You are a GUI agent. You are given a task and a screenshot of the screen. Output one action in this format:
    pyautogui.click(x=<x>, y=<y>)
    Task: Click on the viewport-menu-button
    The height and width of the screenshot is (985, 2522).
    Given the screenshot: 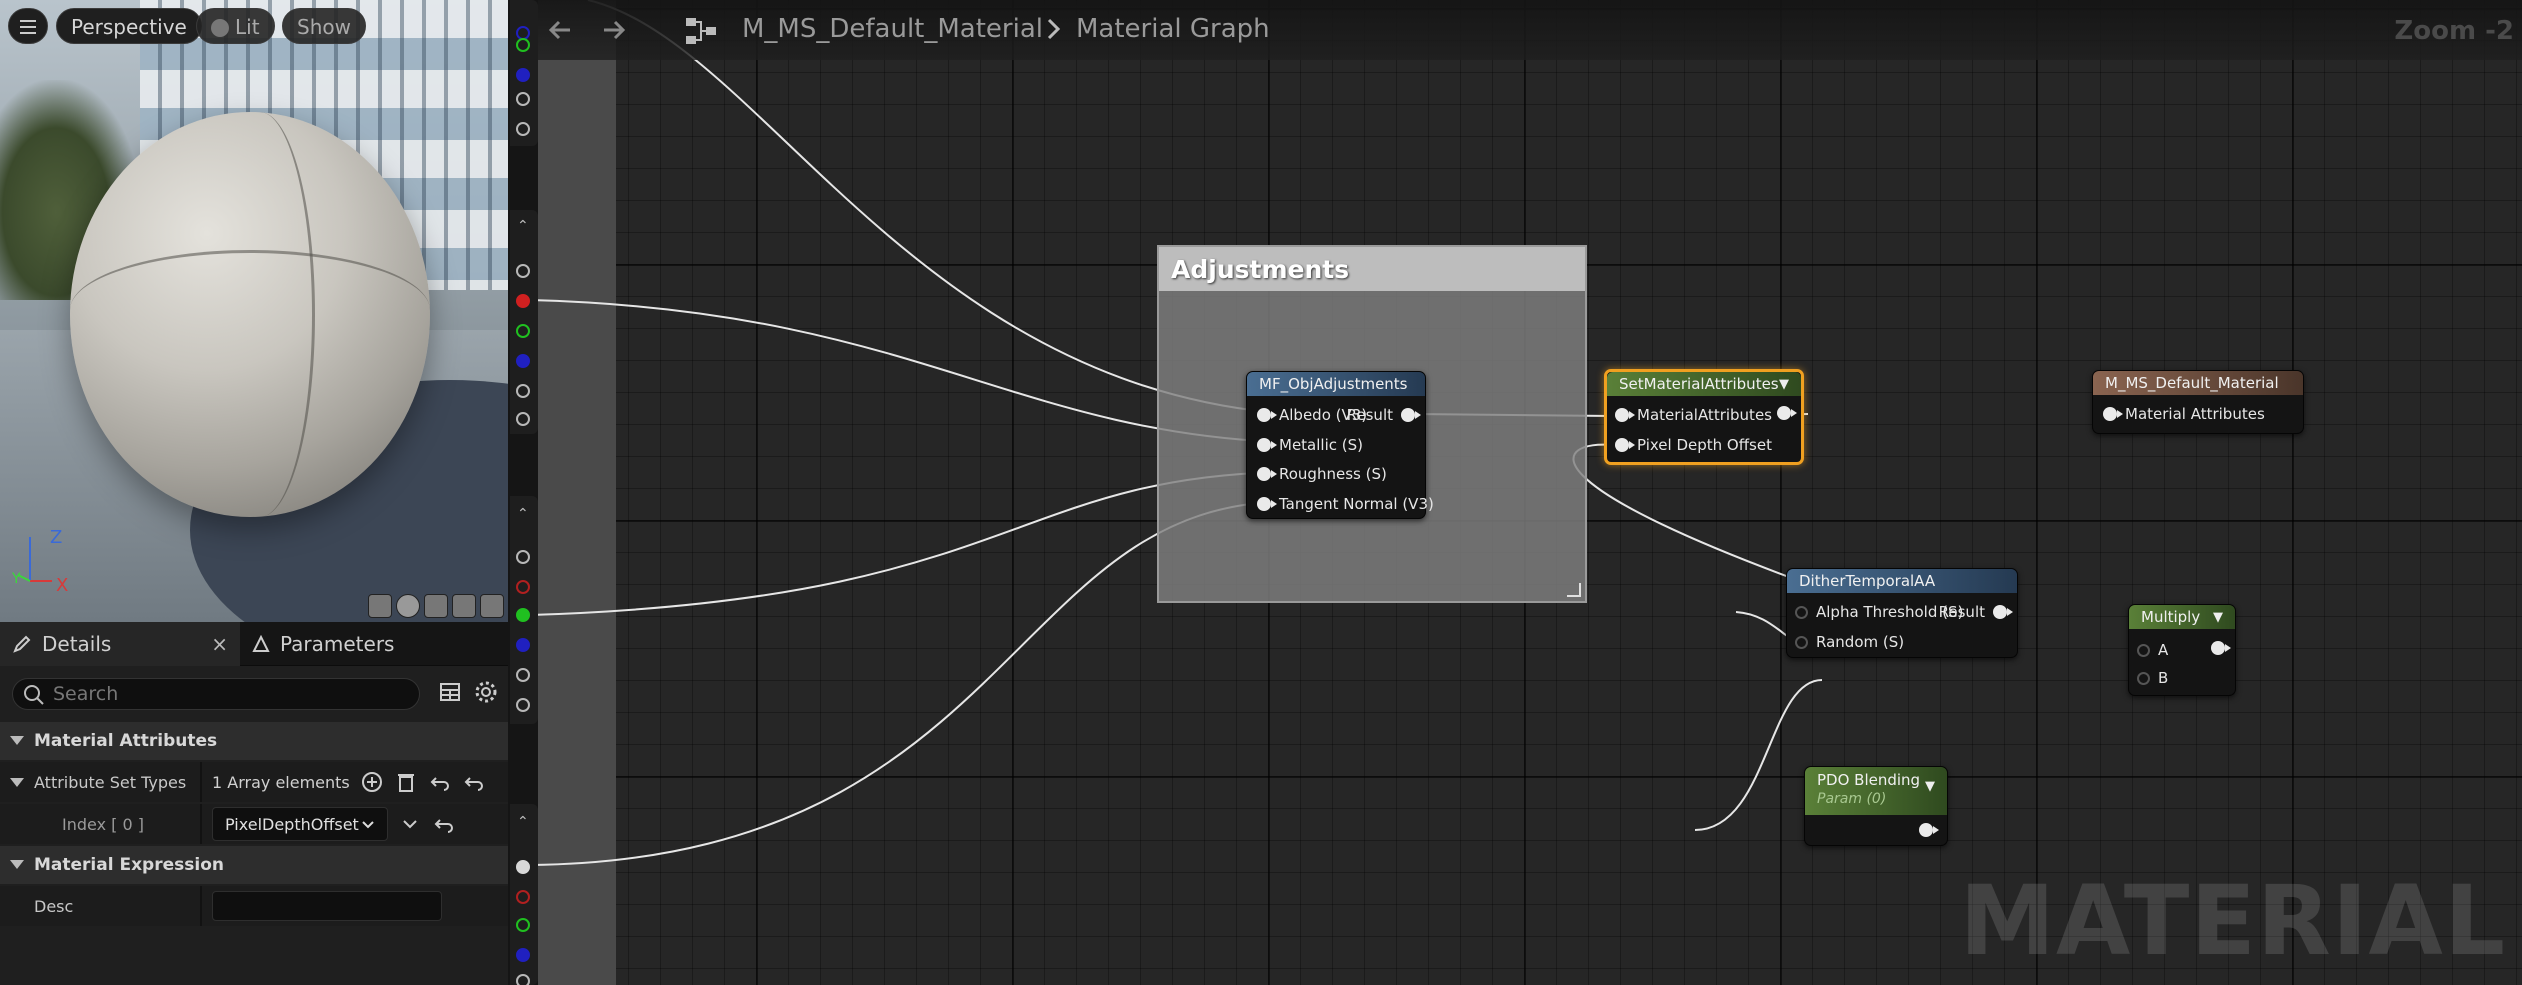 What is the action you would take?
    pyautogui.click(x=28, y=26)
    